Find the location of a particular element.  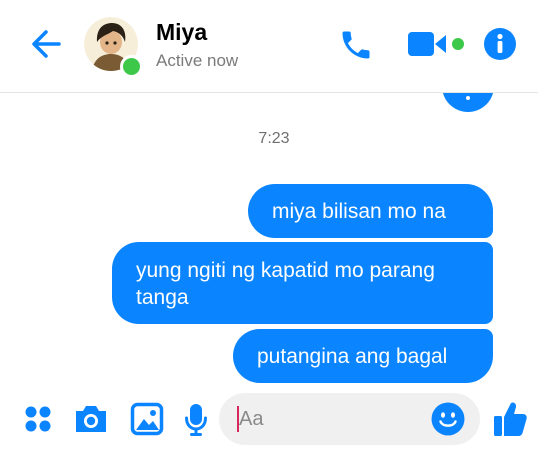

message-input-box is located at coordinates (349, 419).